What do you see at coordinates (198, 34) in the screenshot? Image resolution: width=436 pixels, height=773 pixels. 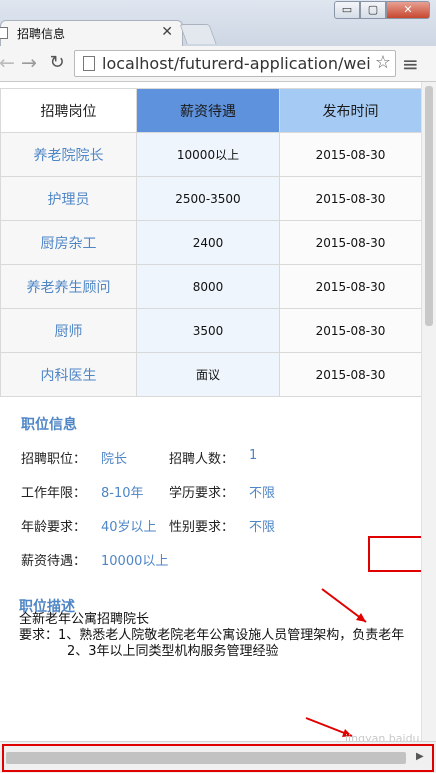 I see `new-tab-button` at bounding box center [198, 34].